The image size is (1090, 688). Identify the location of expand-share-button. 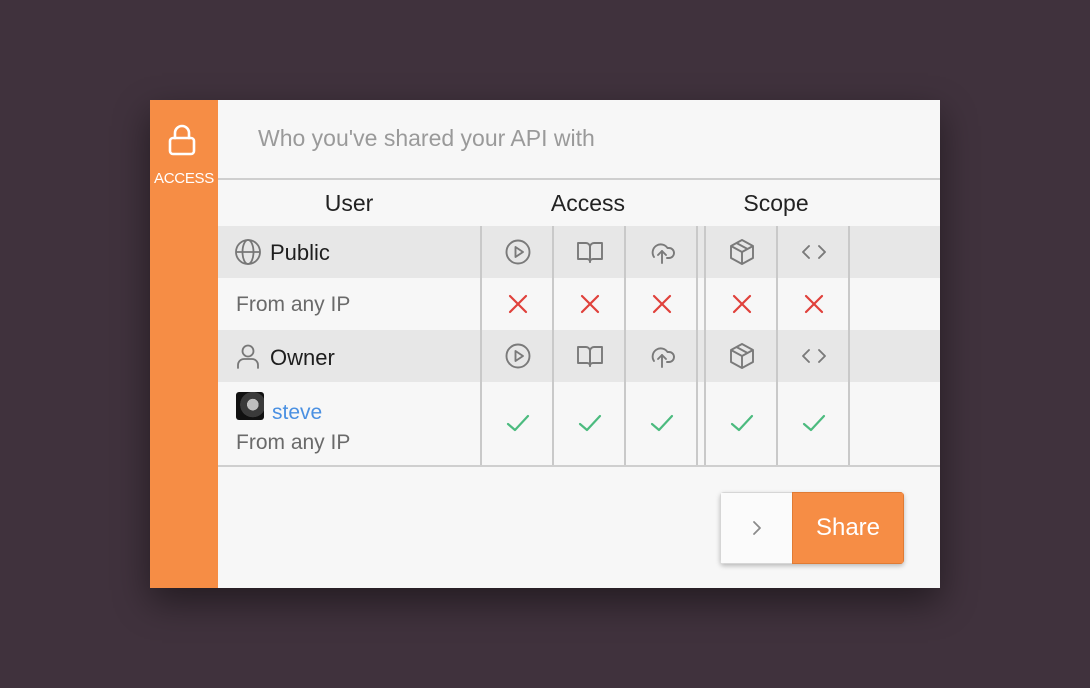
(756, 528).